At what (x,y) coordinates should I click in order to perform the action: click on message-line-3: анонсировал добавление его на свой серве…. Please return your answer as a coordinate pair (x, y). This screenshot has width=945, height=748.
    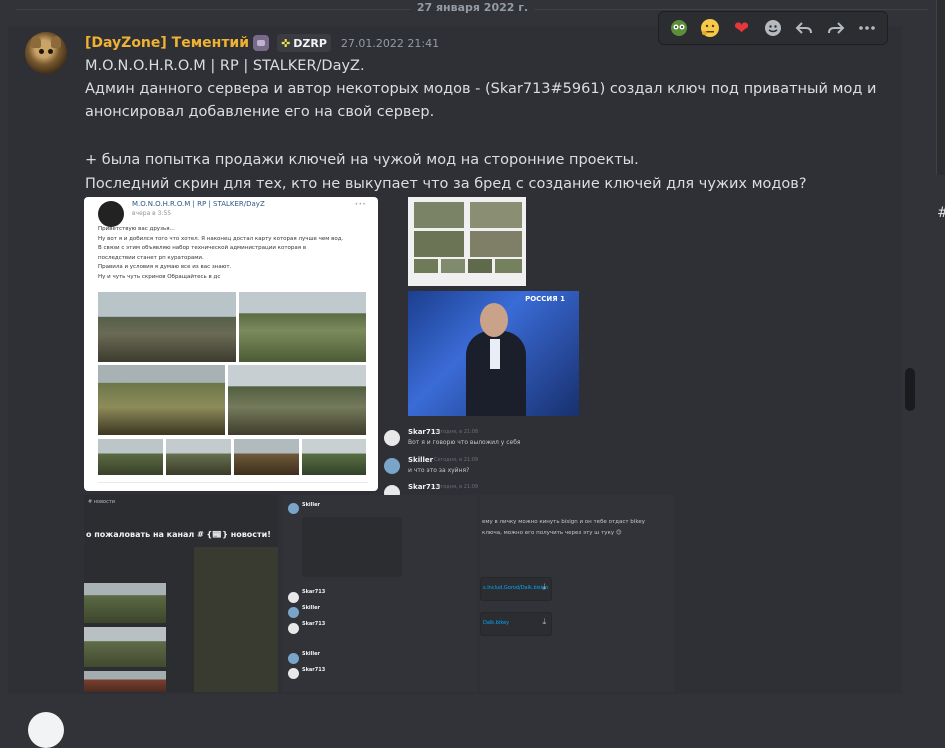
    Looking at the image, I should click on (260, 112).